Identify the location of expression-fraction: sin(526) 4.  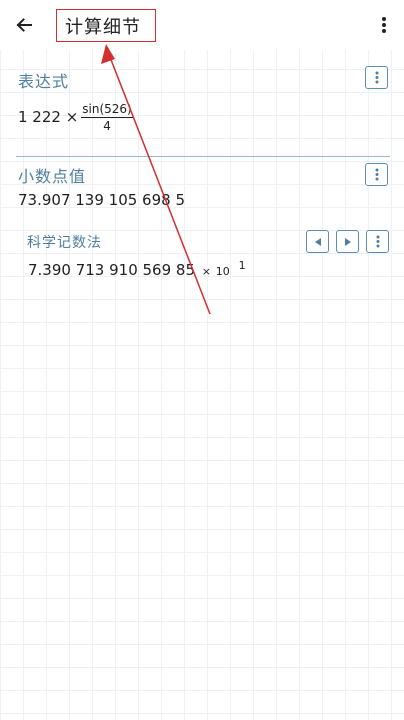
(107, 117).